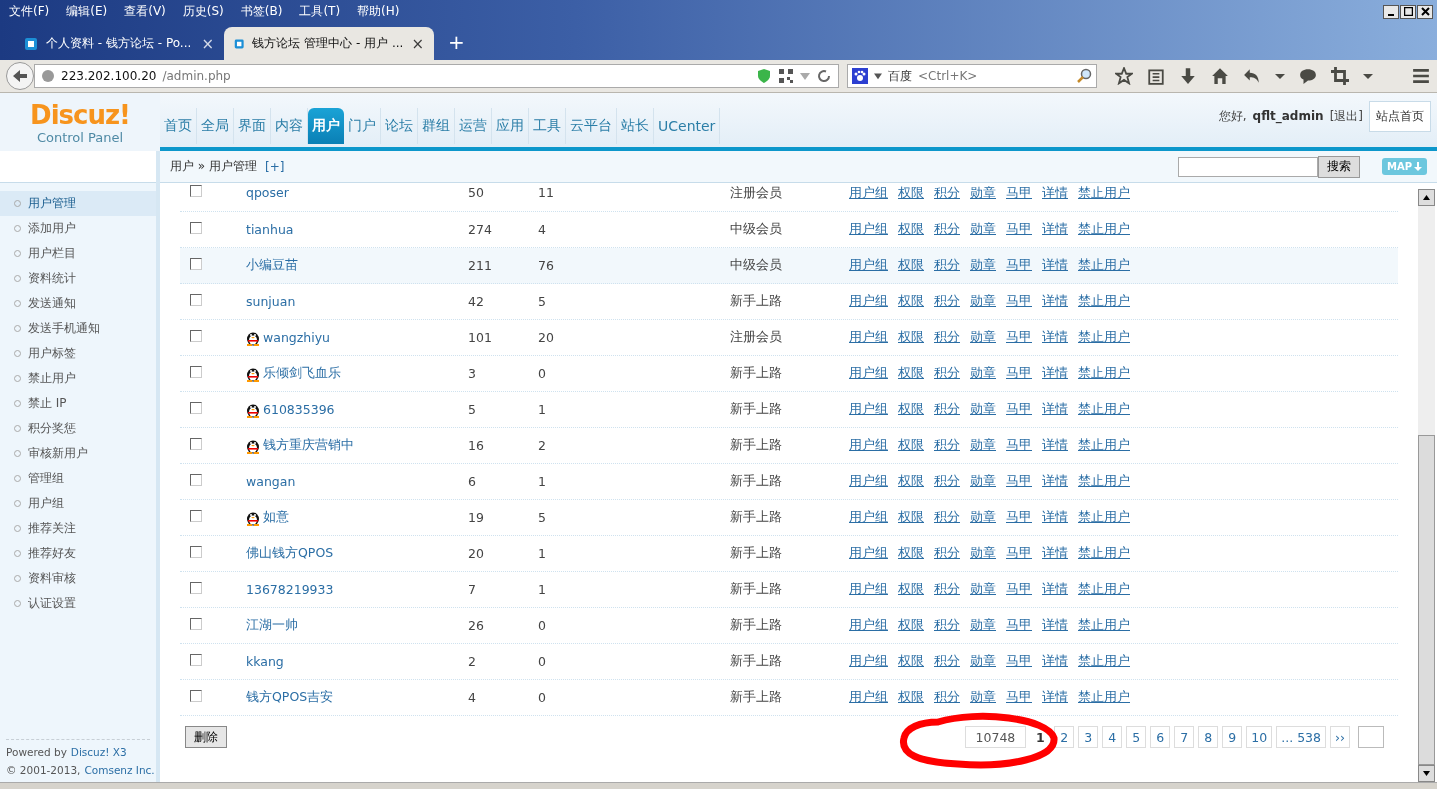  I want to click on nav-tab: 应用, so click(510, 126).